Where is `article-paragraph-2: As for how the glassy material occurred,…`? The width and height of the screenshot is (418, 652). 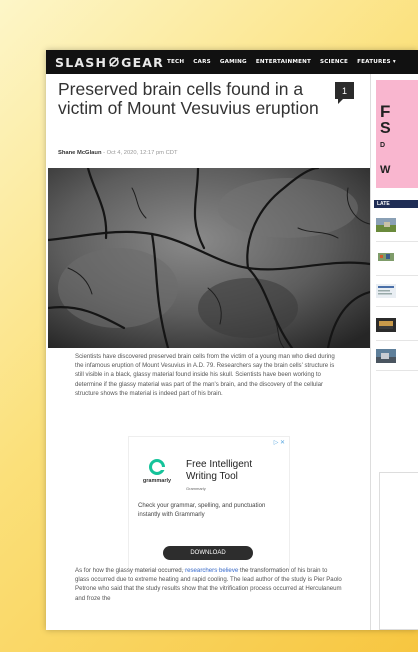
article-paragraph-2: As for how the glassy material occurred,… is located at coordinates (209, 584).